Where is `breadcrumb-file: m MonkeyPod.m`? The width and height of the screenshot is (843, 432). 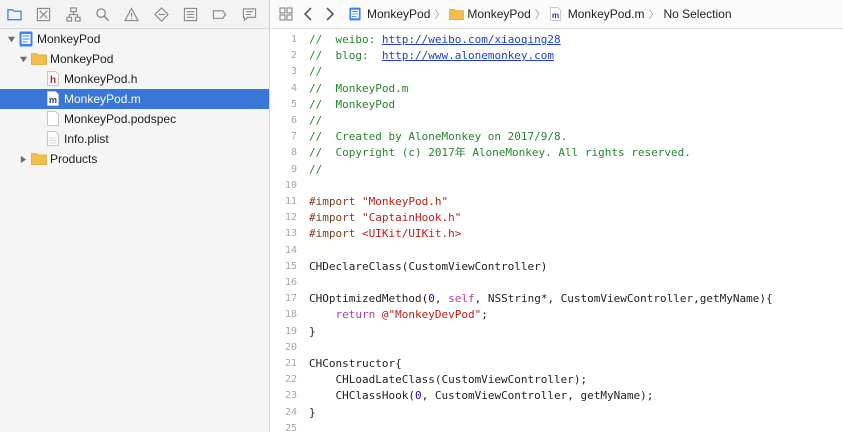 breadcrumb-file: m MonkeyPod.m is located at coordinates (596, 14).